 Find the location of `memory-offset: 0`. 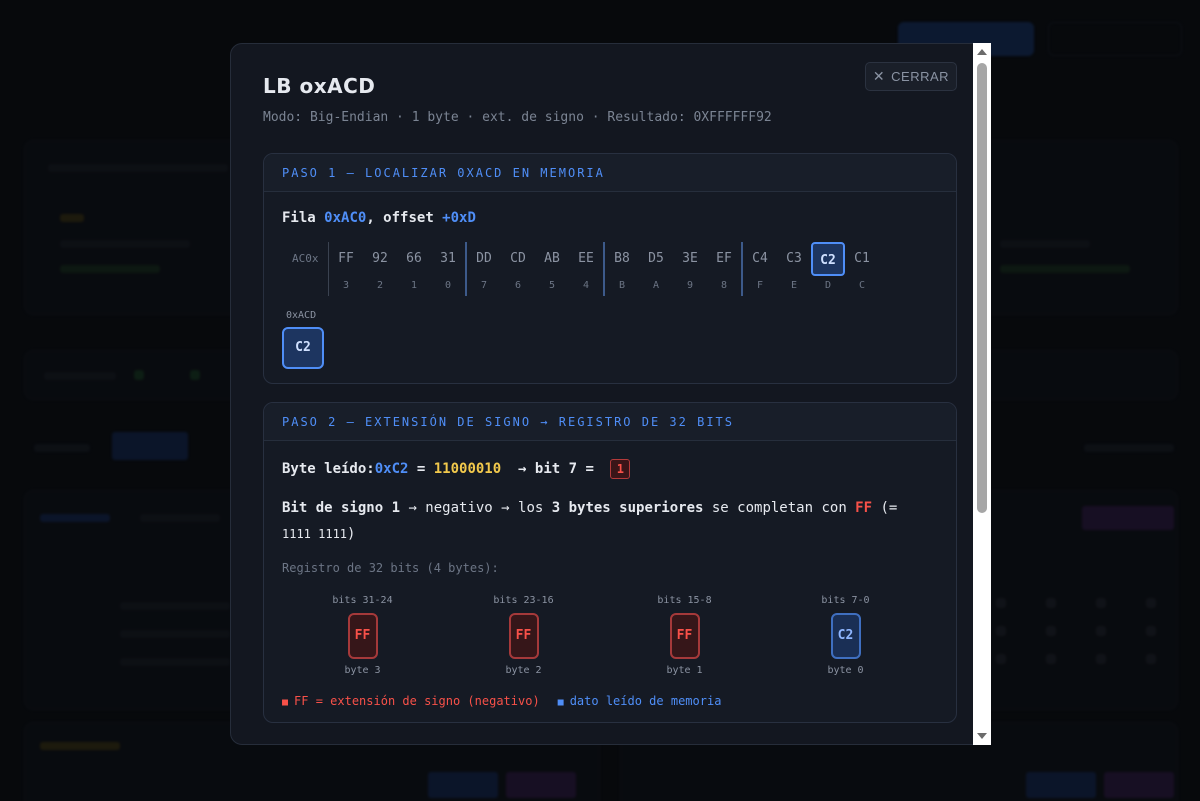

memory-offset: 0 is located at coordinates (448, 285).